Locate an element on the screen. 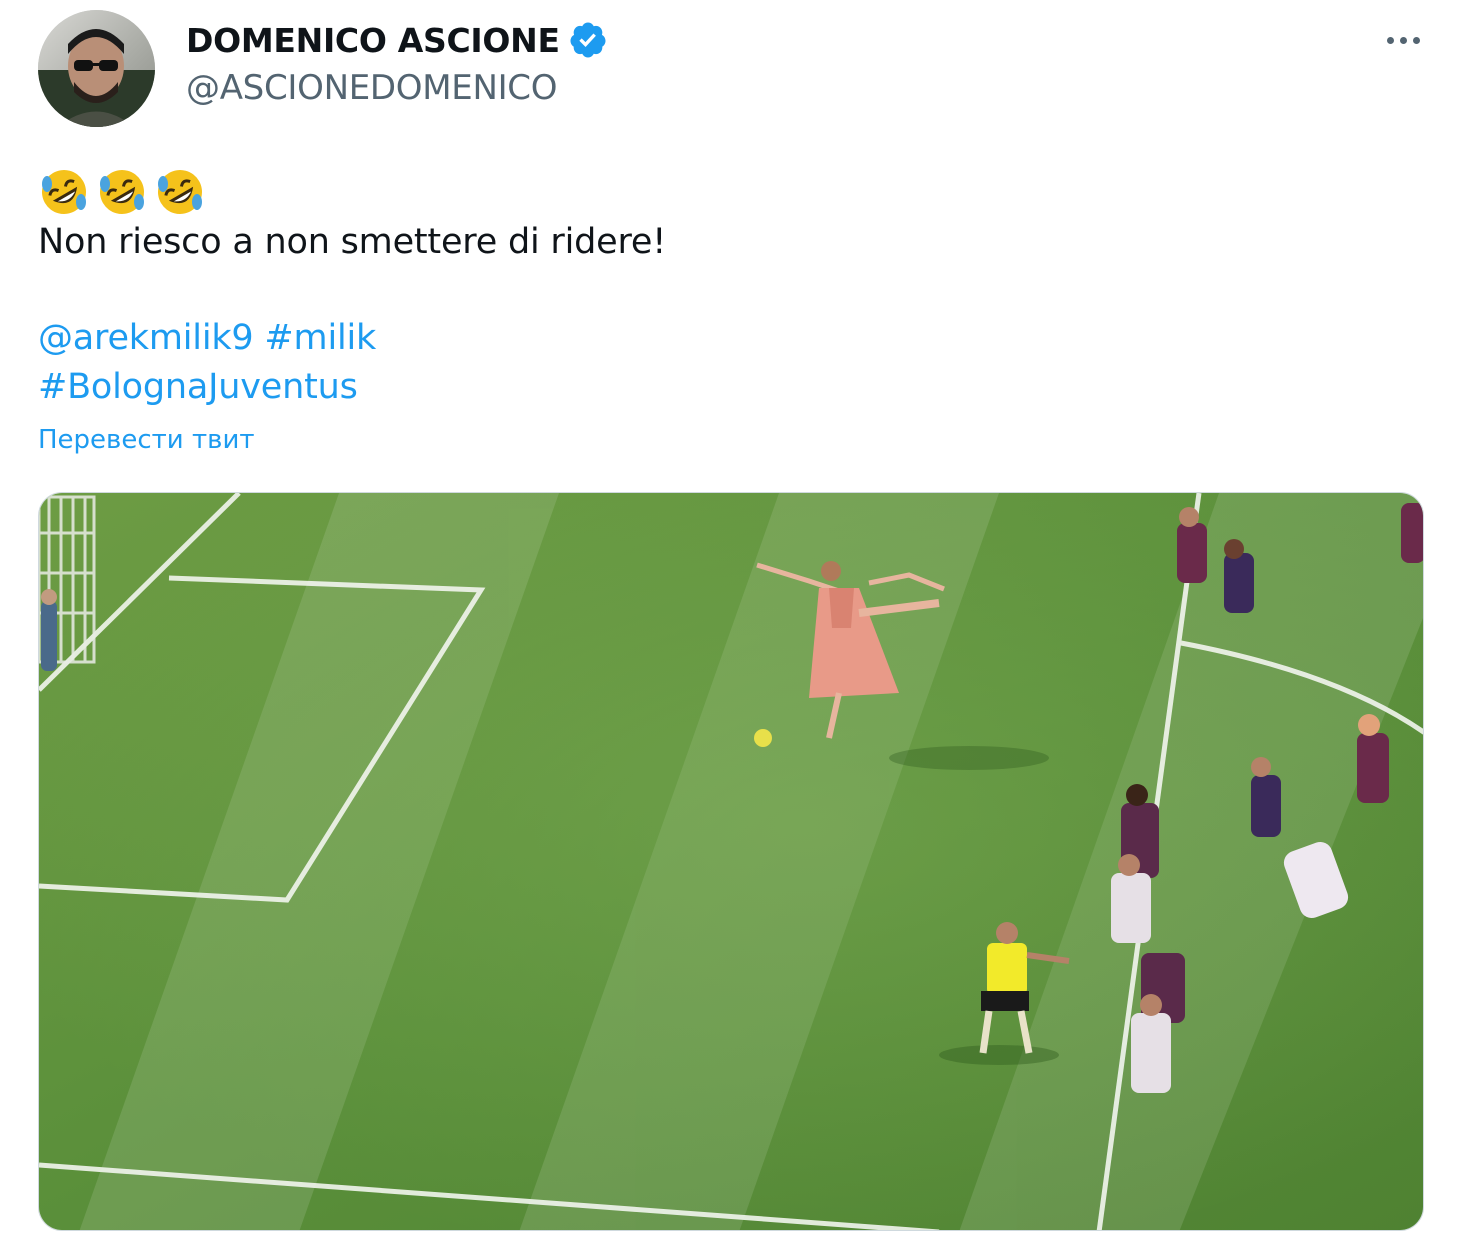  mention-link: @arekmilik9 is located at coordinates (146, 338).